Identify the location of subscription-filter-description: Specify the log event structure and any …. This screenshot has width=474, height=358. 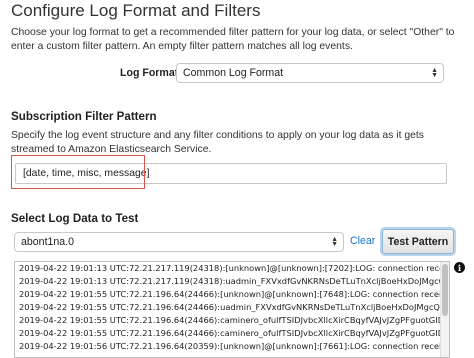
(217, 142).